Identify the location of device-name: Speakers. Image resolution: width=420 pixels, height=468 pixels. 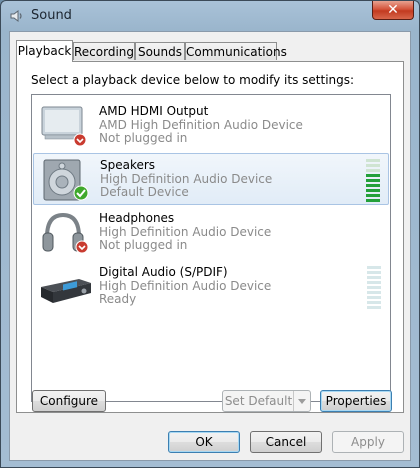
(128, 165).